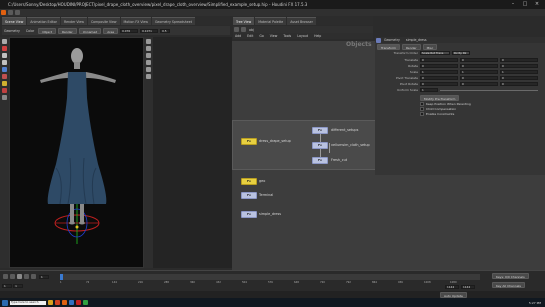 The height and width of the screenshot is (307, 545). Describe the element at coordinates (4, 90) in the screenshot. I see `view-tool-icon` at that location.